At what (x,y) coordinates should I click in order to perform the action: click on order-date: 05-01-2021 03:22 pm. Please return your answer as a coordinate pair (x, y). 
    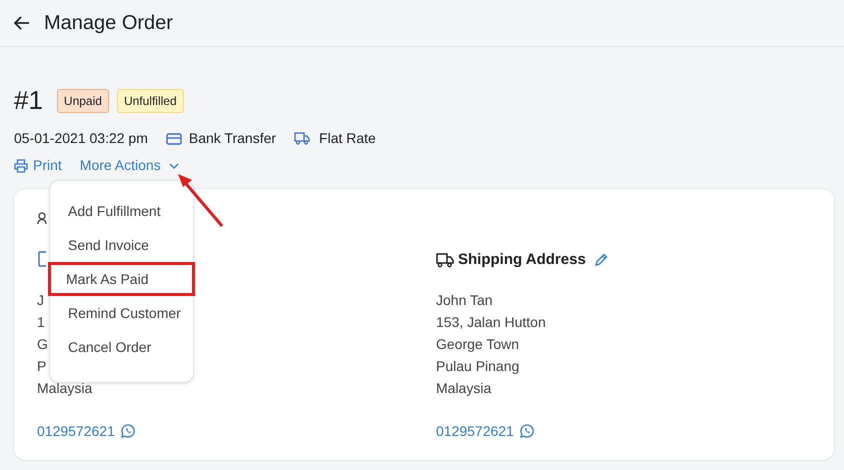
    Looking at the image, I should click on (81, 138).